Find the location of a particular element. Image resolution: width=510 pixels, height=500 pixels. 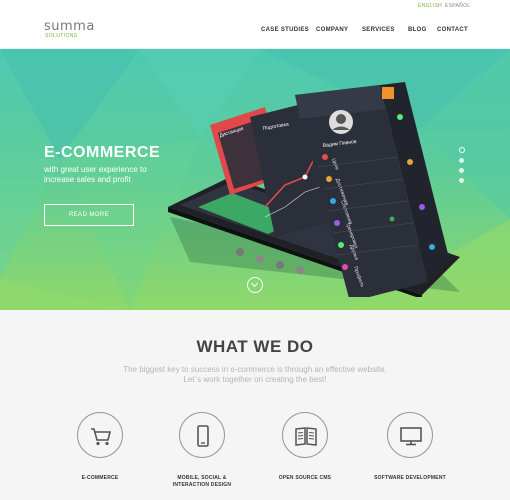

cart-icon is located at coordinates (101, 437).